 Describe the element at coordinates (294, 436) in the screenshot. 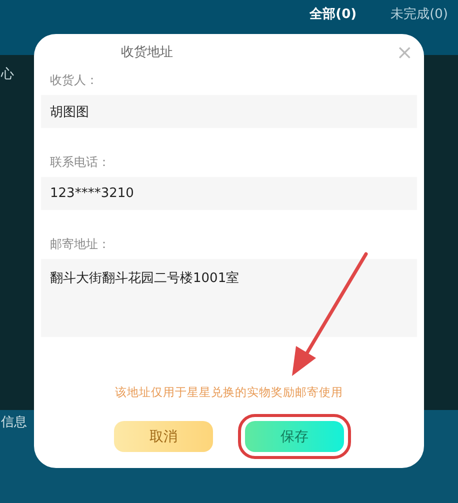

I see `save-button: 保存` at that location.